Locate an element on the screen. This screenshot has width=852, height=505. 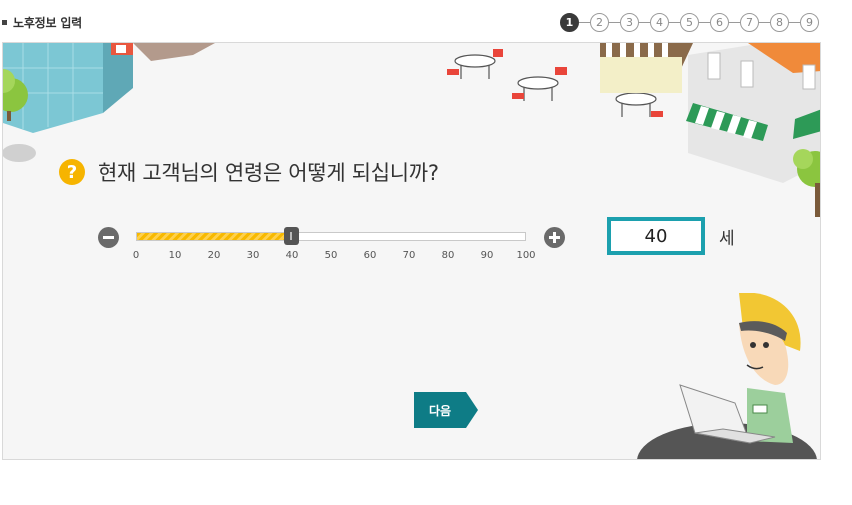
step-1: 1 is located at coordinates (569, 22).